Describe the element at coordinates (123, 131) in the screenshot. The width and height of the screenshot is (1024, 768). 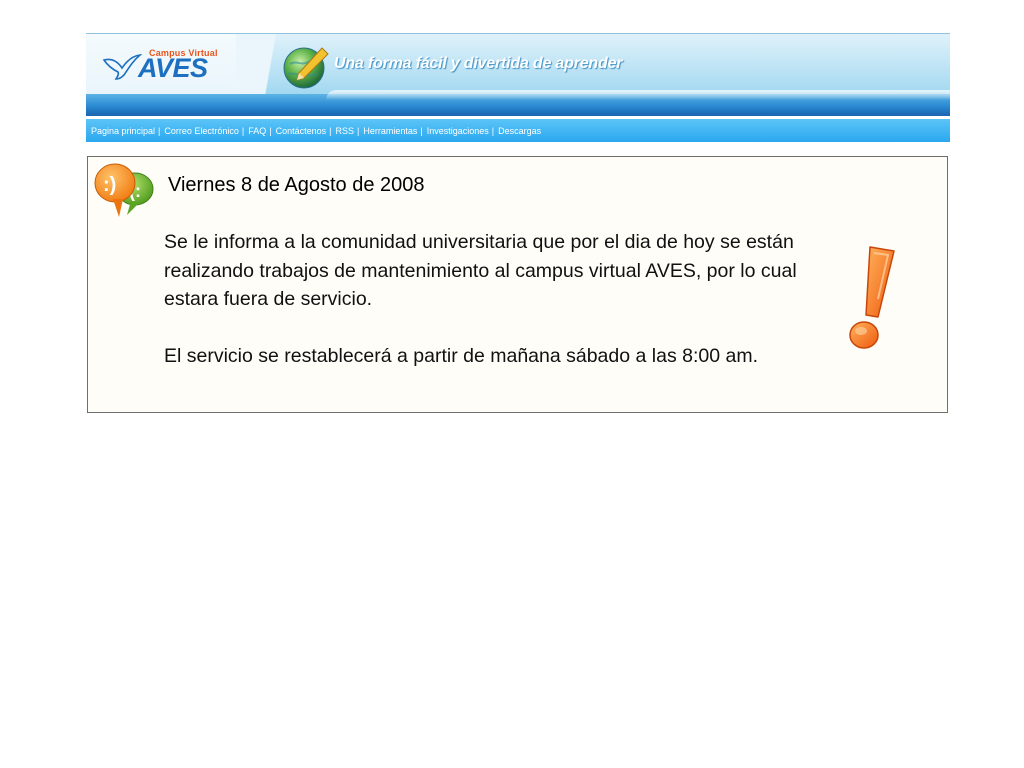
I see `nav-link-pagina-principal: Pagina principal` at that location.